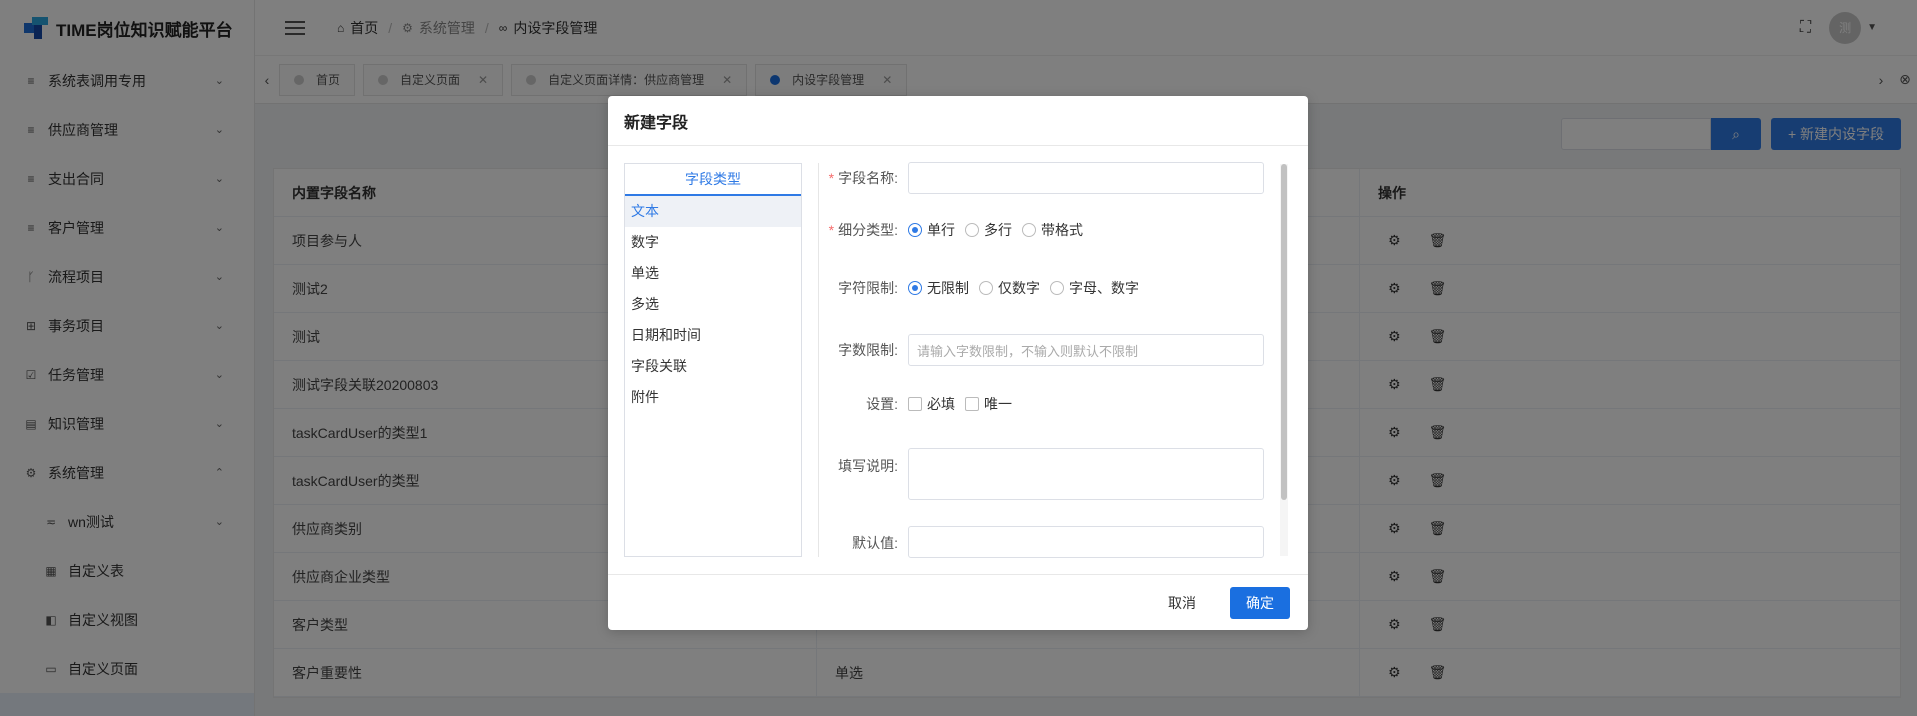 This screenshot has width=1917, height=716. I want to click on form-scrollbar, so click(1284, 360).